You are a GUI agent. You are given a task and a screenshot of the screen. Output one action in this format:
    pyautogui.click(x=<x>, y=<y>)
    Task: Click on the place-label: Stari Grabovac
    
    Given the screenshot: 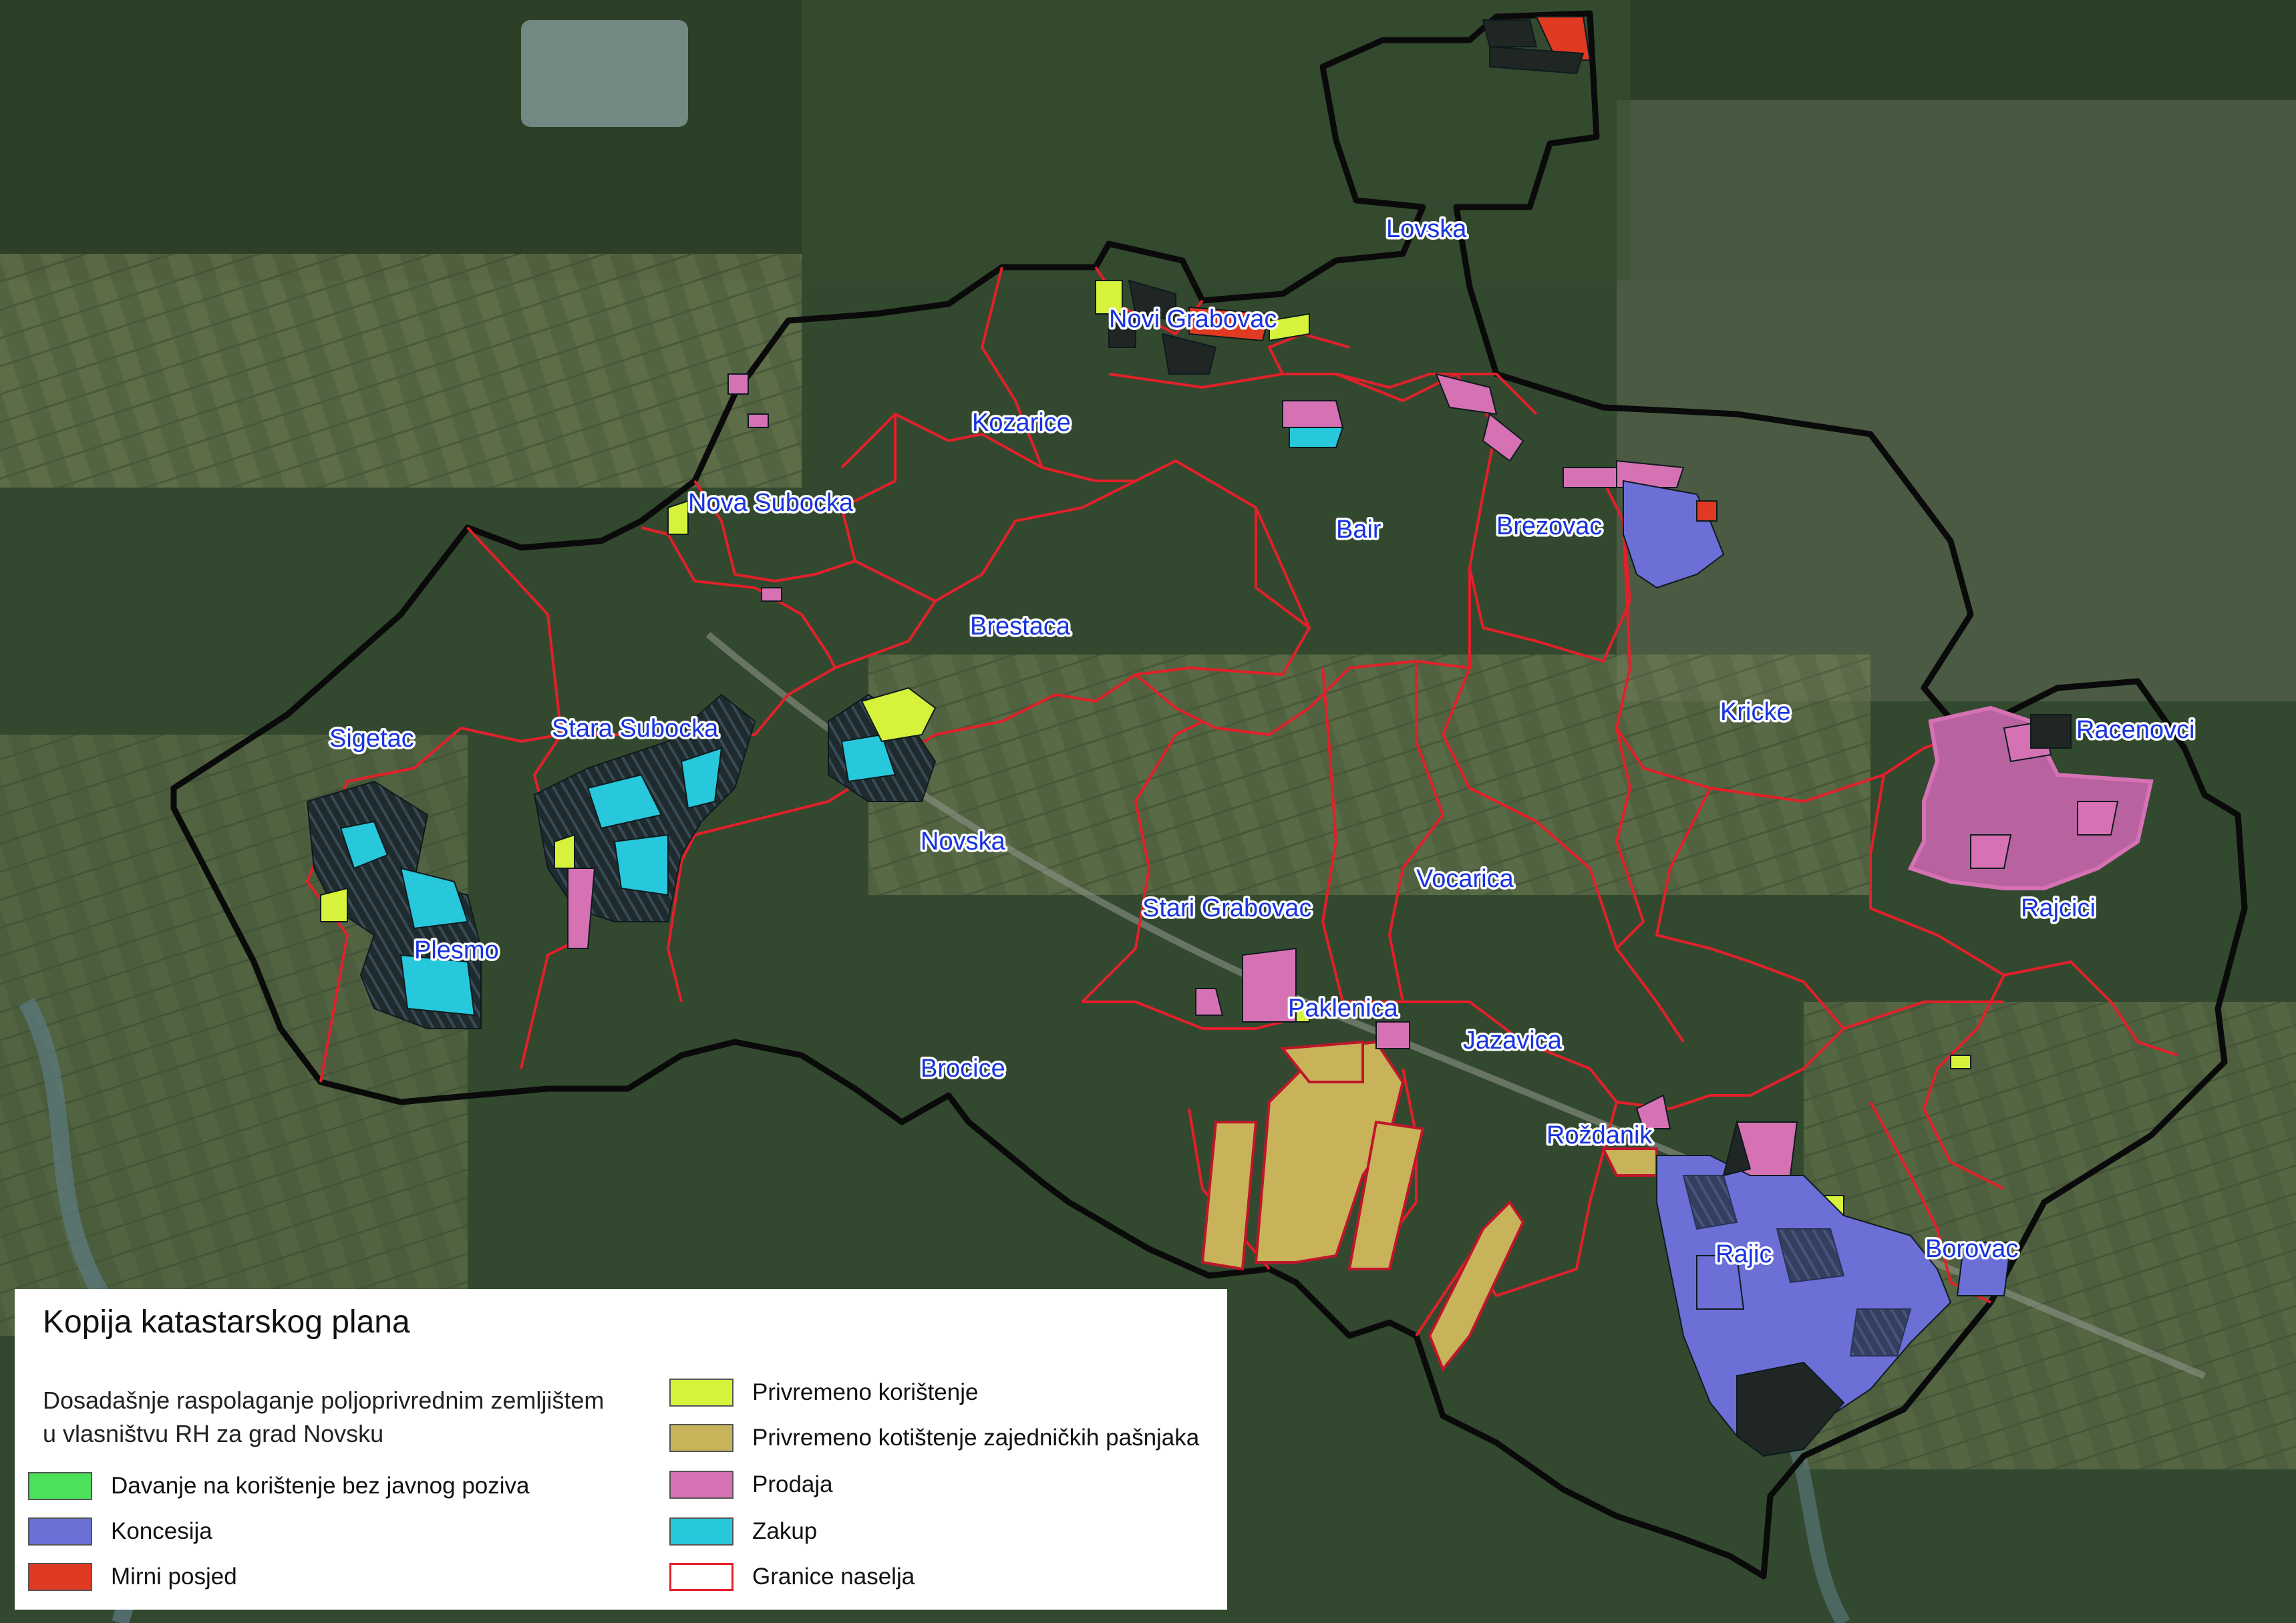 What is the action you would take?
    pyautogui.click(x=1226, y=908)
    